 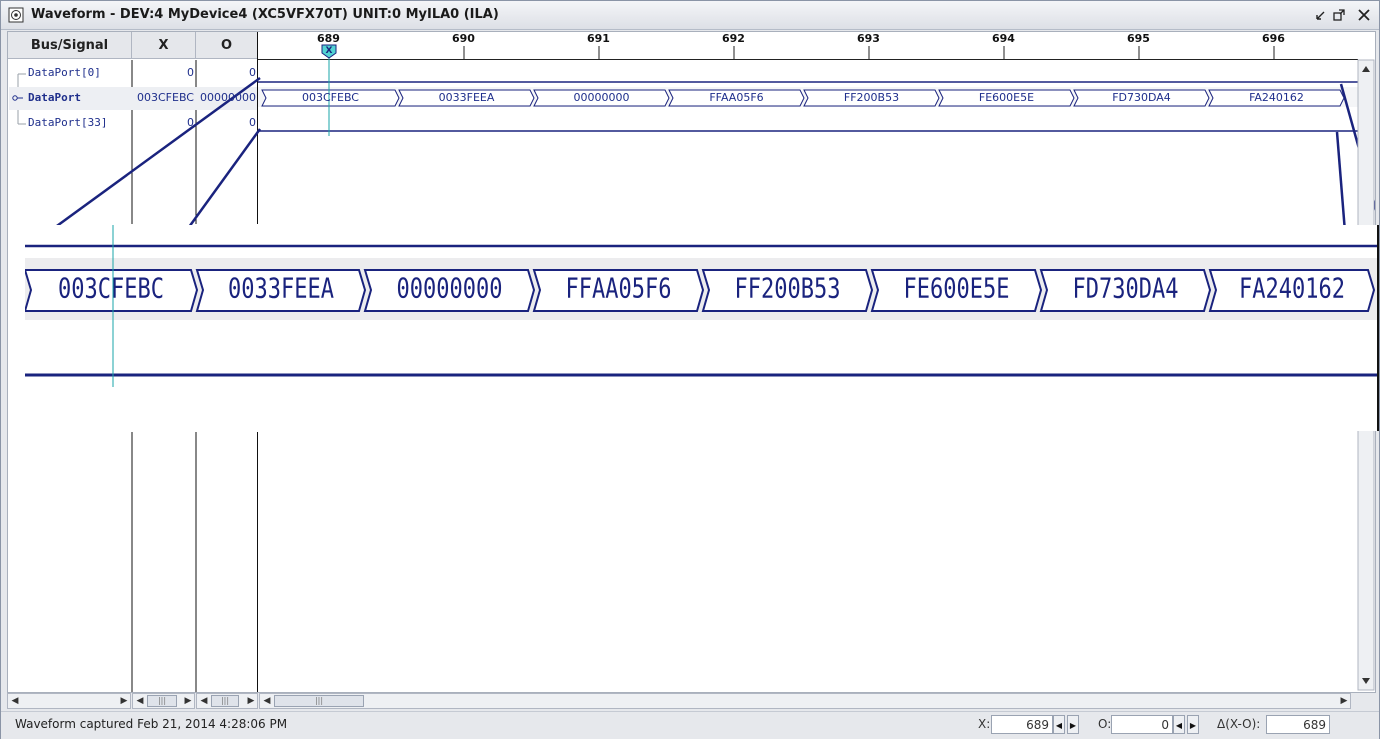 What do you see at coordinates (252, 122) in the screenshot?
I see `o-value-dataport-33: 0` at bounding box center [252, 122].